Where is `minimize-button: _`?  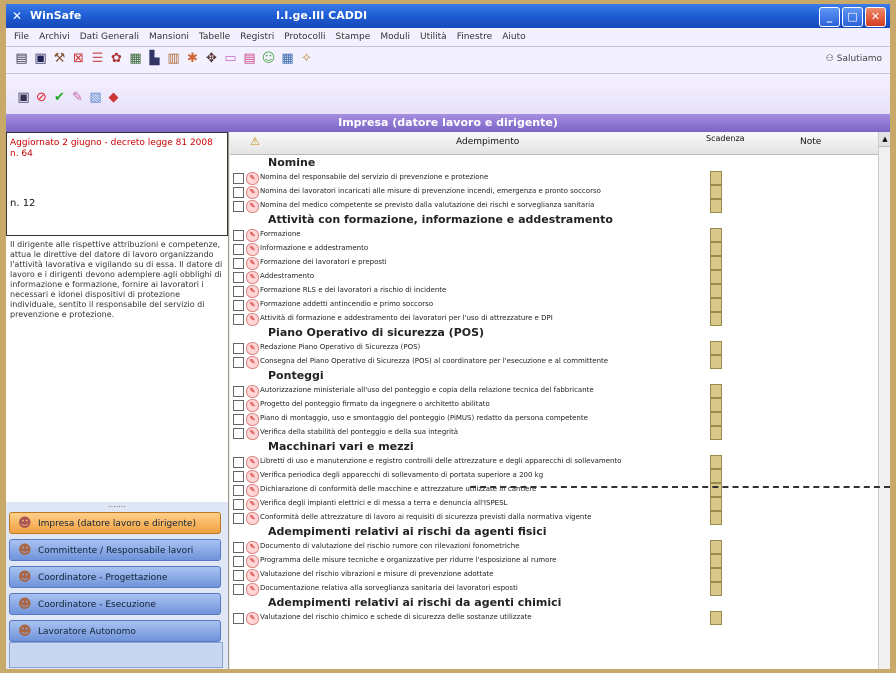
minimize-button: _ is located at coordinates (829, 17).